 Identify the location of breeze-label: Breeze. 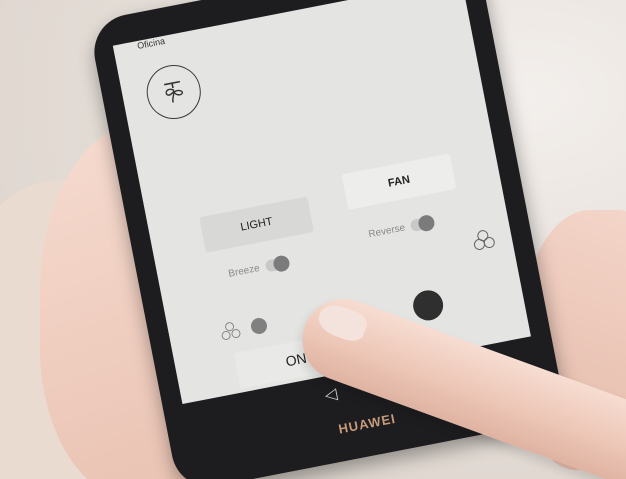
(244, 271).